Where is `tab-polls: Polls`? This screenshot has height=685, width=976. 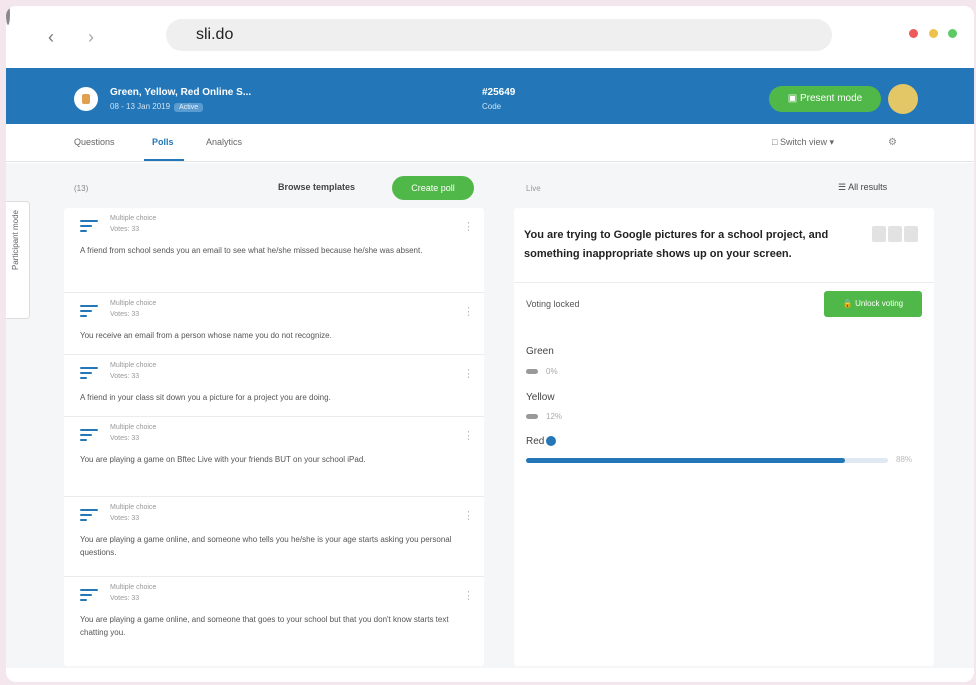 tab-polls: Polls is located at coordinates (163, 142).